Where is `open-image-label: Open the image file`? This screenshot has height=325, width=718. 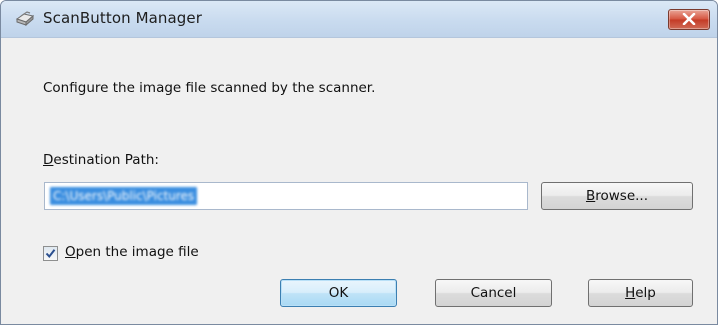 open-image-label: Open the image file is located at coordinates (132, 252).